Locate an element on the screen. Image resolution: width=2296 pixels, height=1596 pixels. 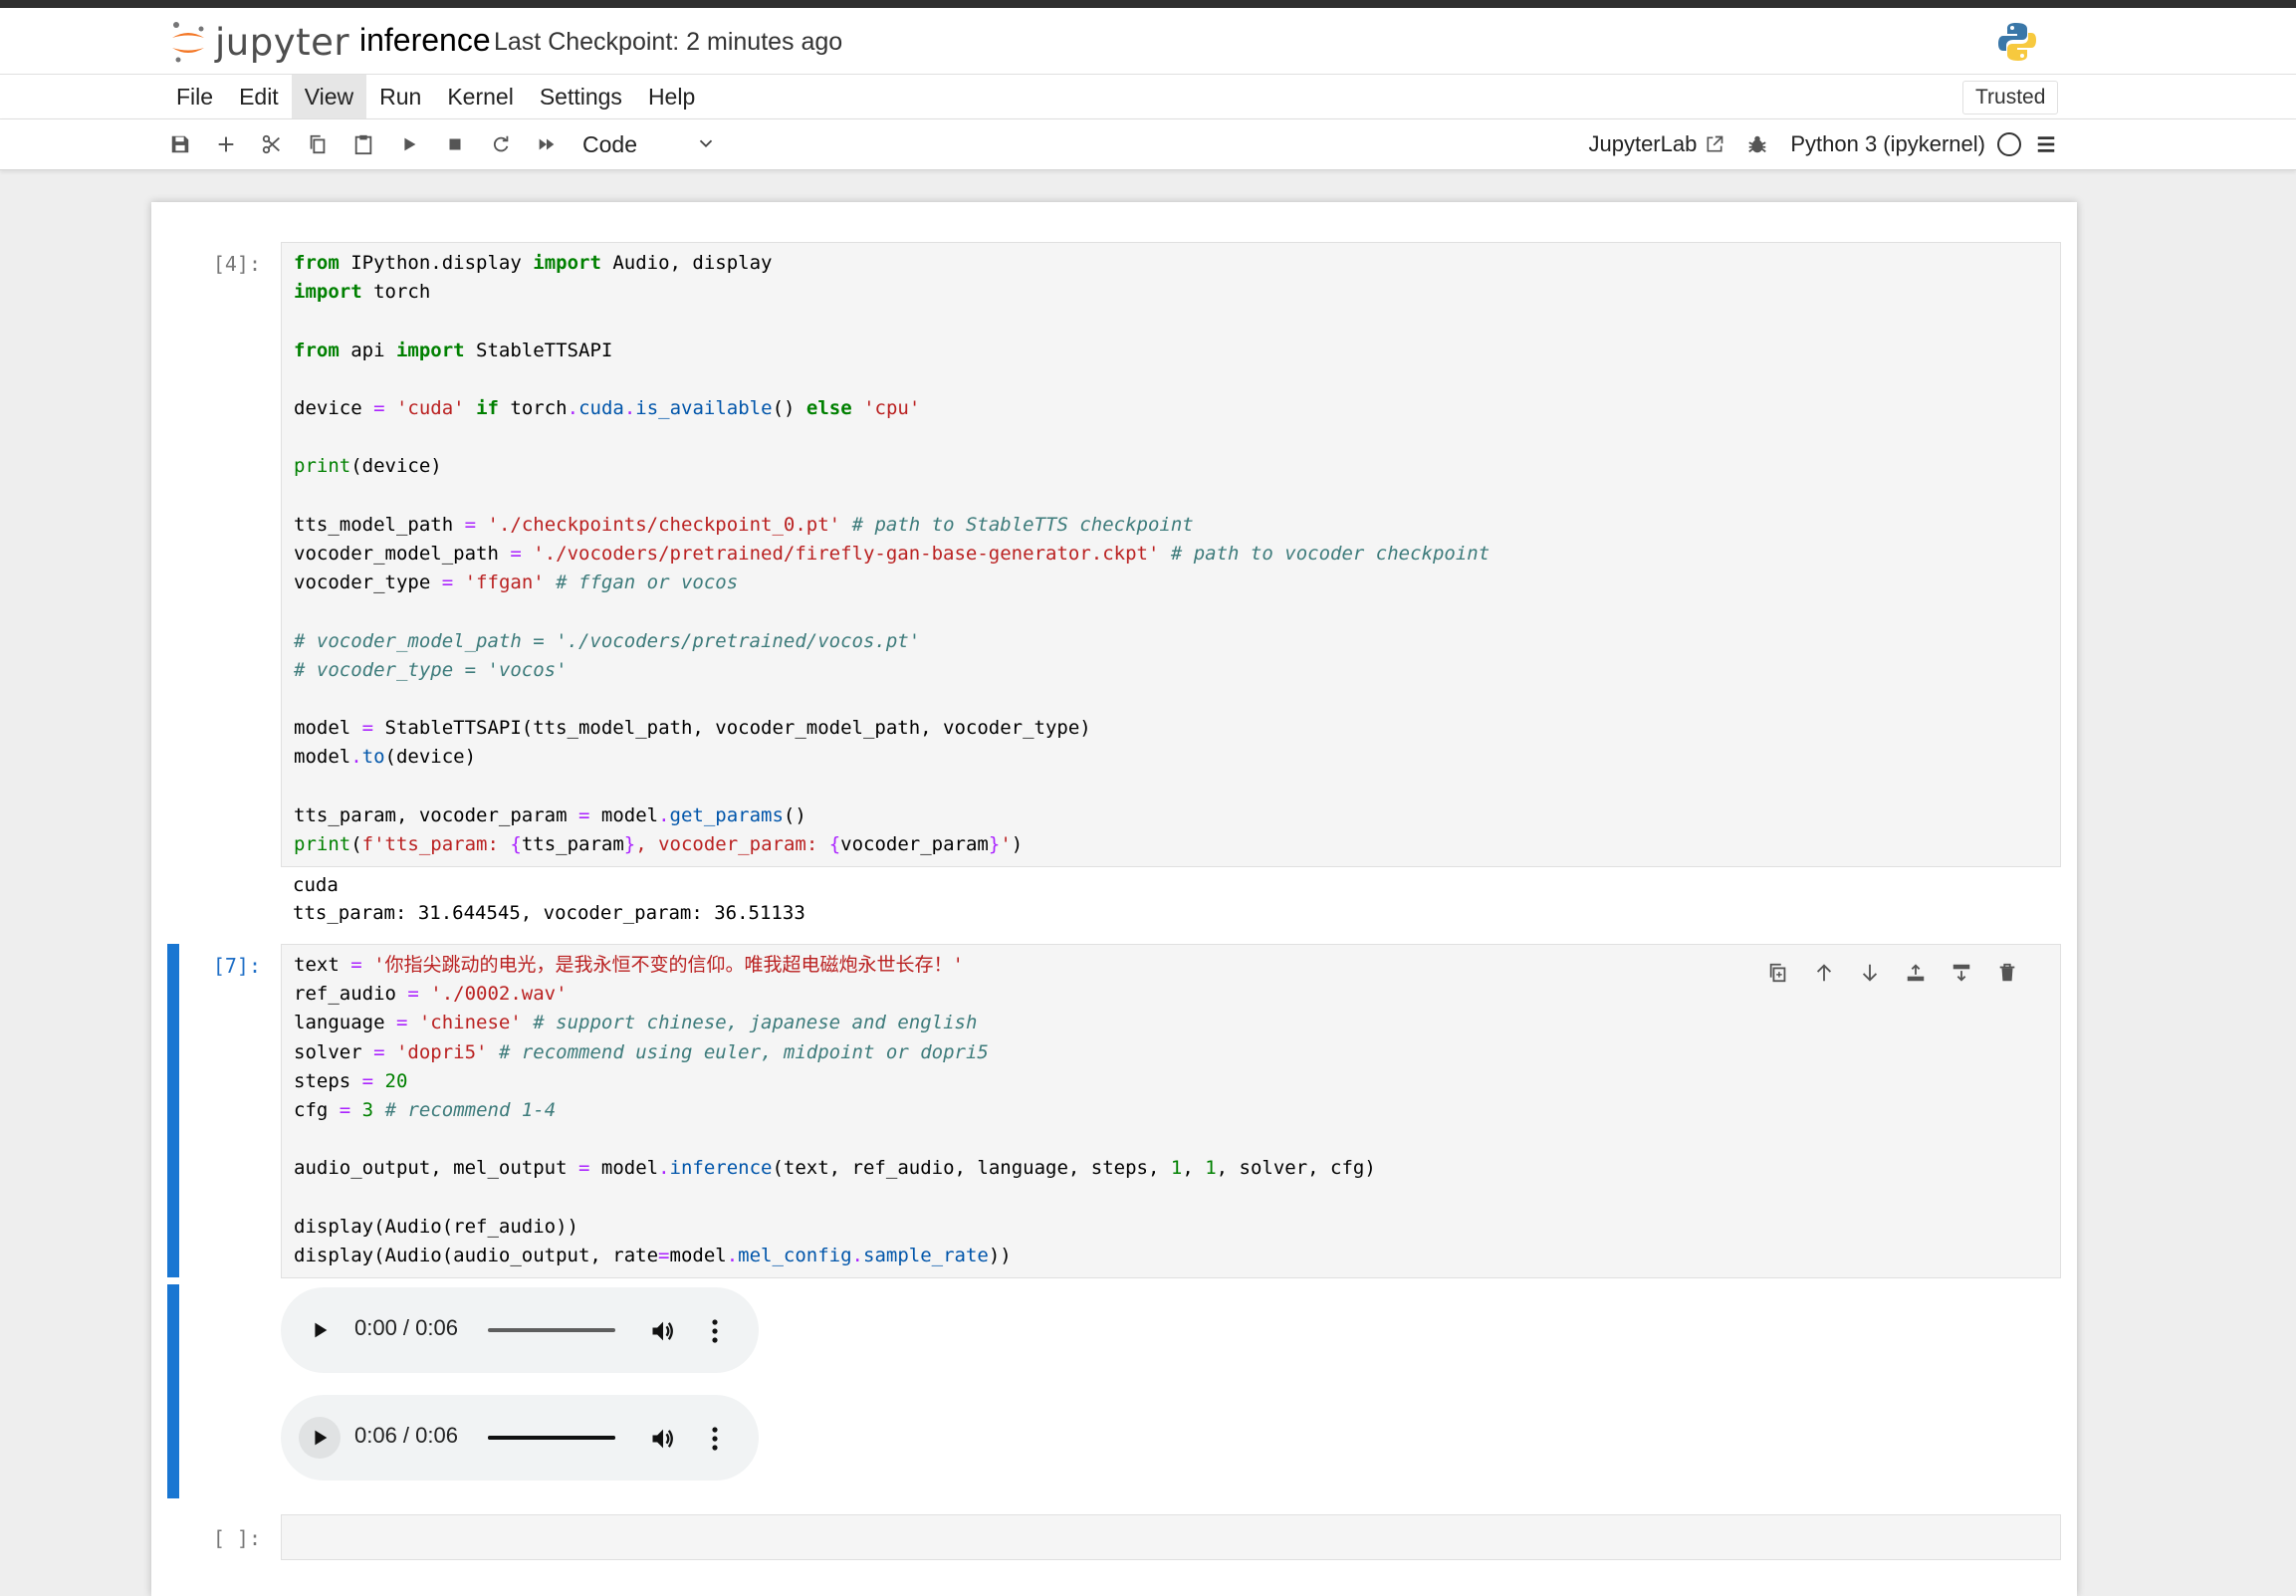
jupyter-logo-text: jupyter is located at coordinates (282, 42).